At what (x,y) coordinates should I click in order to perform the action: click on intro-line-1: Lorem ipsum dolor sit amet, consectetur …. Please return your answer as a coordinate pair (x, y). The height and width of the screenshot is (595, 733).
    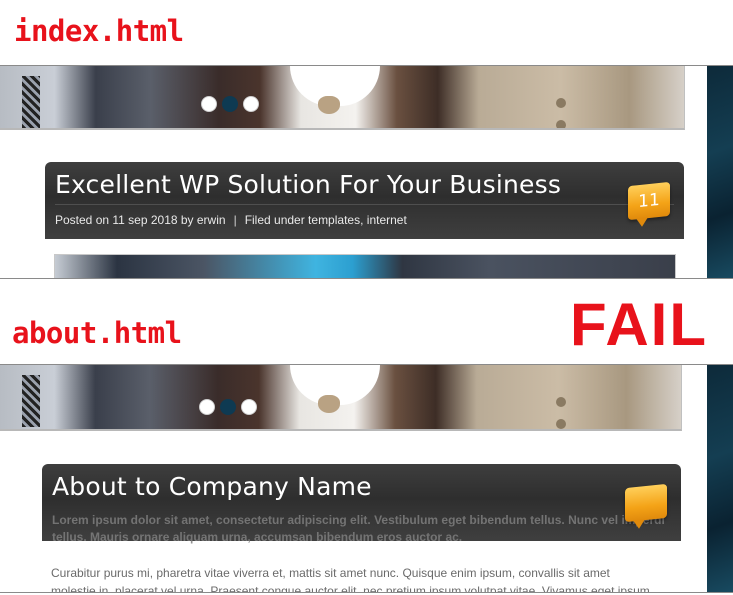
    Looking at the image, I should click on (358, 520).